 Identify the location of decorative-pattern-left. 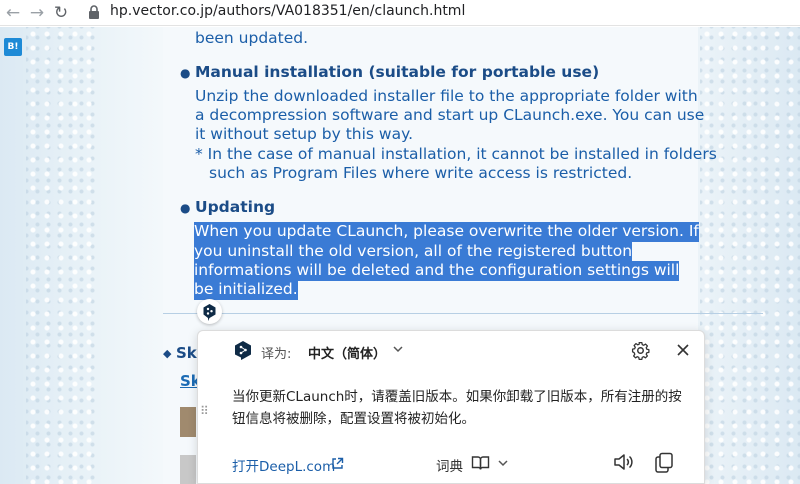
(62, 255).